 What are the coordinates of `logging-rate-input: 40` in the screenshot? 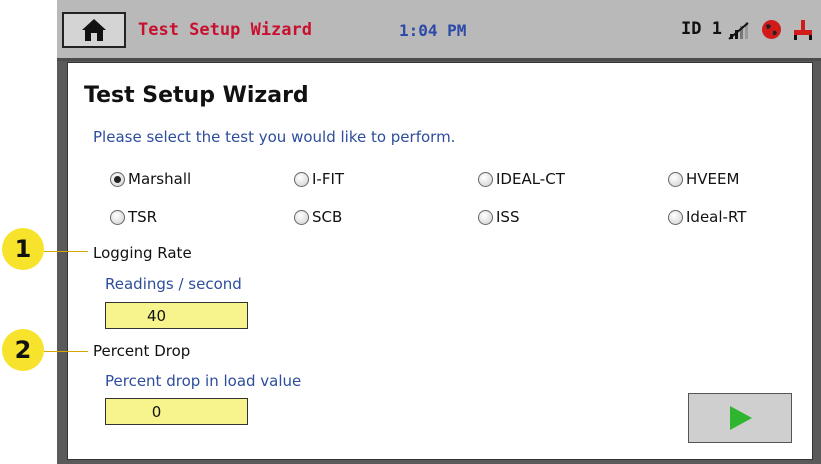 It's located at (176, 315).